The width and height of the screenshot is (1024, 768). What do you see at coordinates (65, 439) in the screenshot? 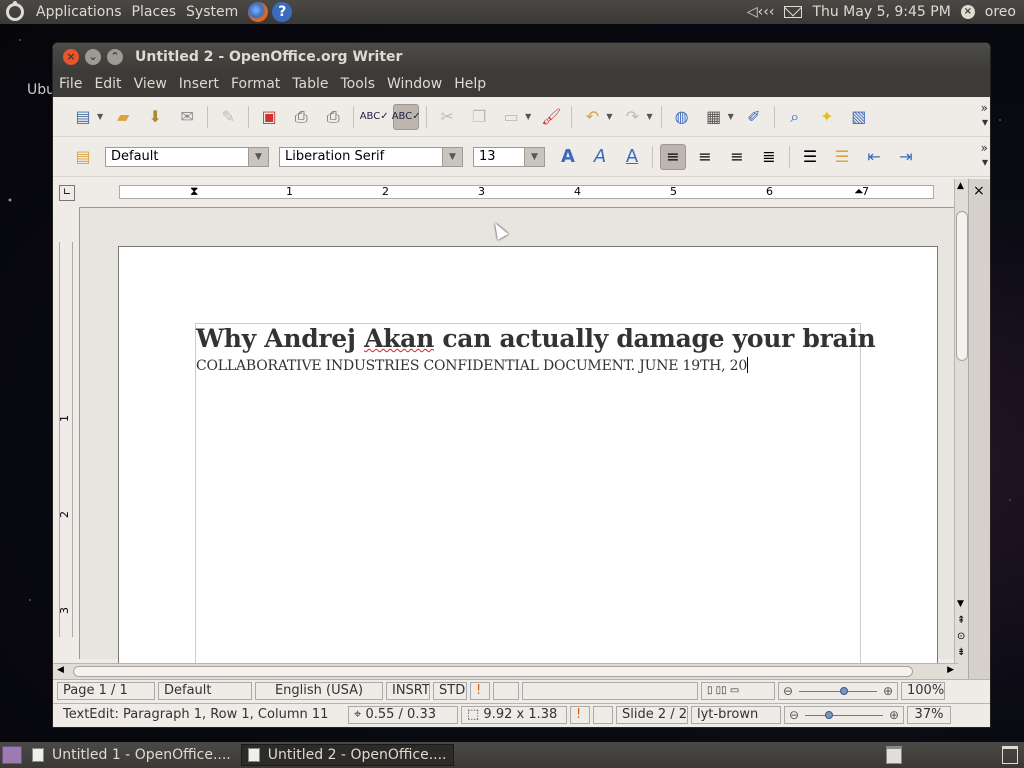
I see `vertical-ruler: 1 2 3` at bounding box center [65, 439].